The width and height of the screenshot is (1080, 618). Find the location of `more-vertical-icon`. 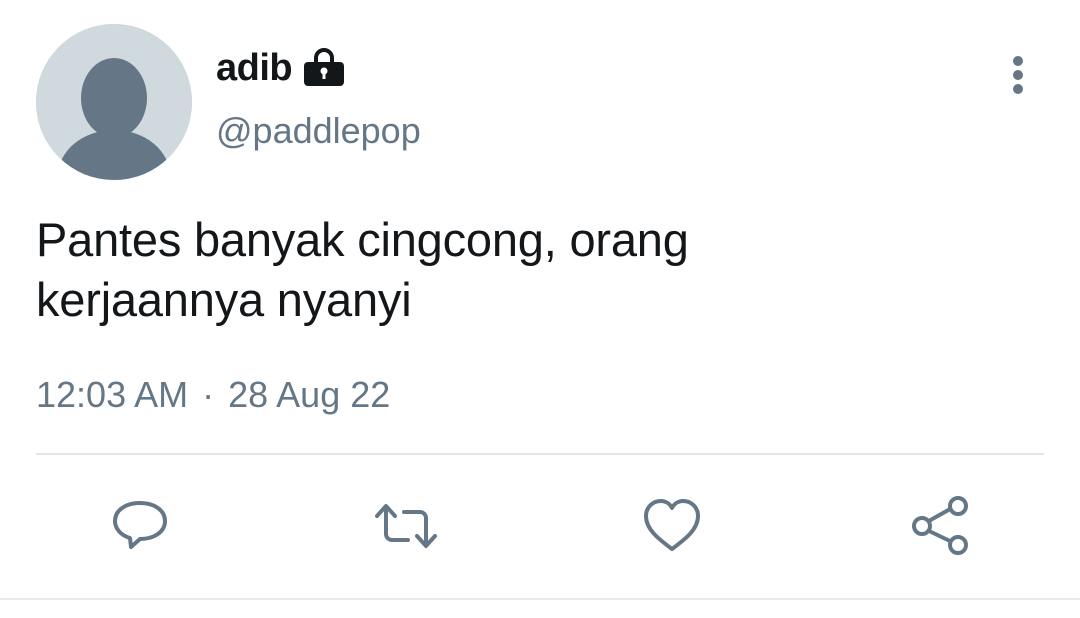

more-vertical-icon is located at coordinates (1018, 75).